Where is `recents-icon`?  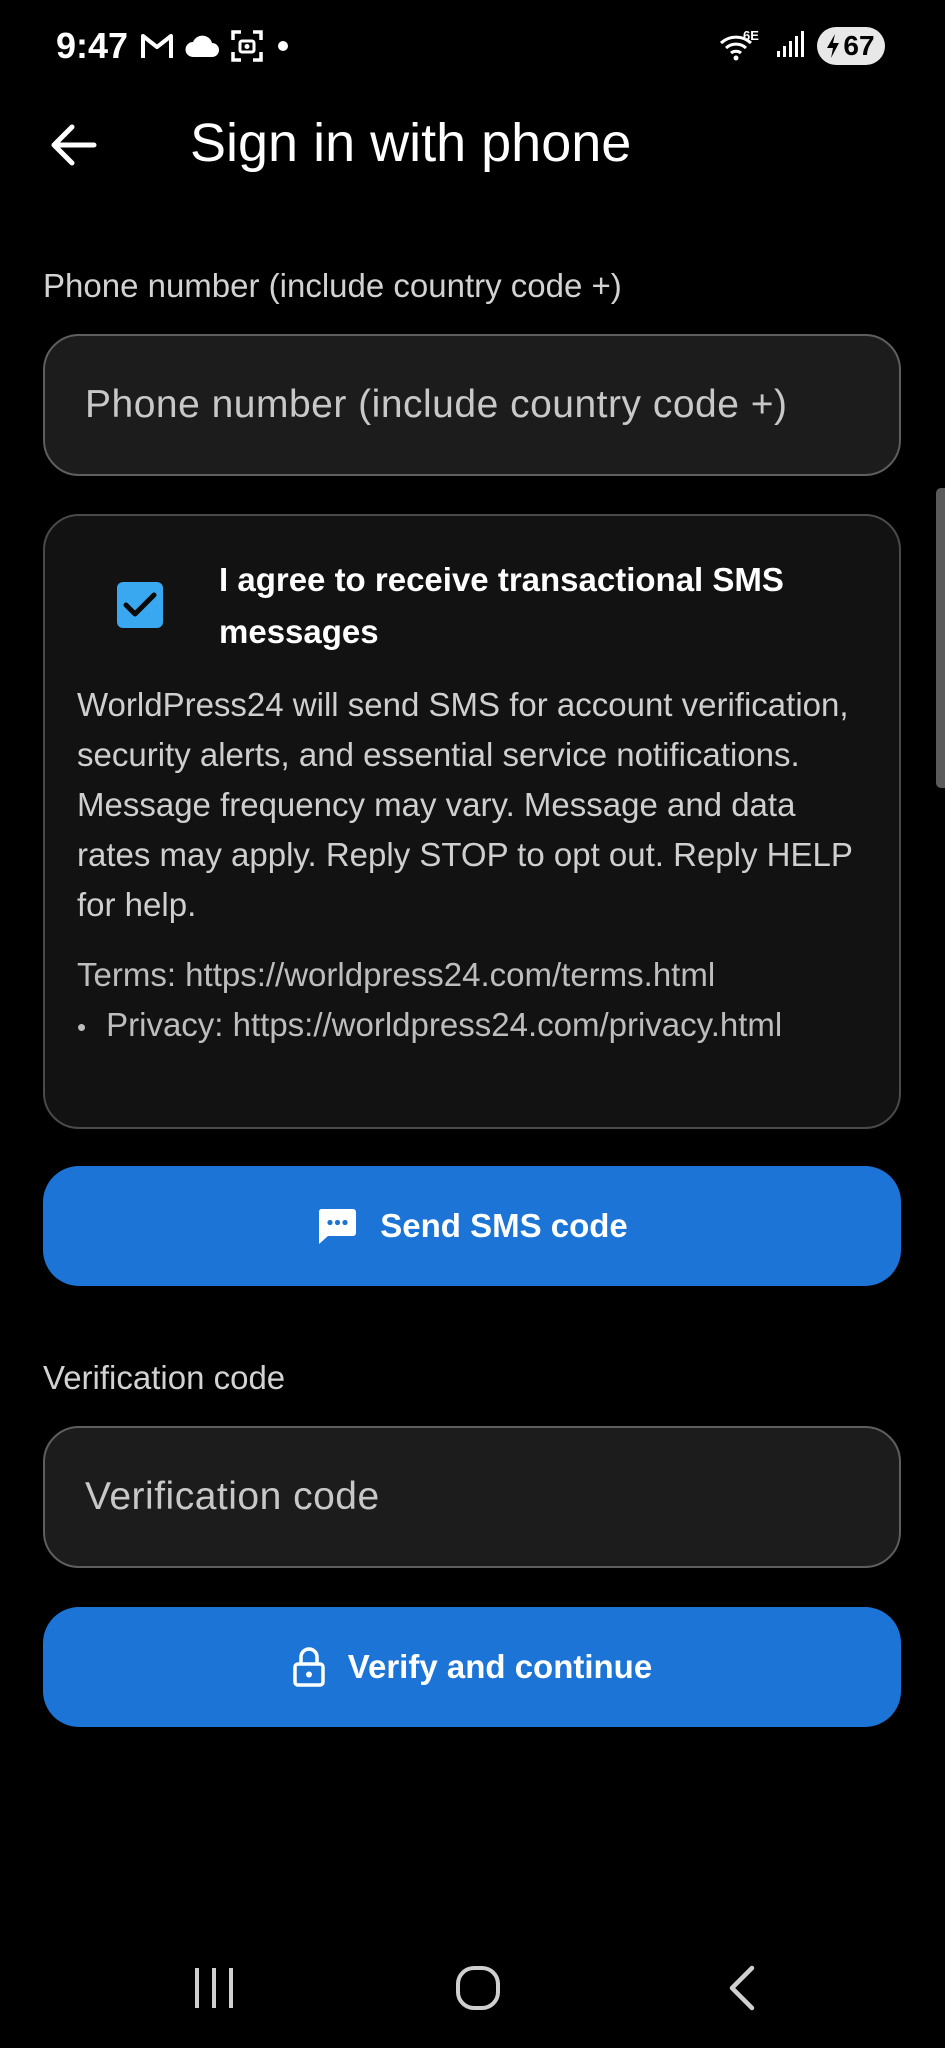
recents-icon is located at coordinates (214, 1988).